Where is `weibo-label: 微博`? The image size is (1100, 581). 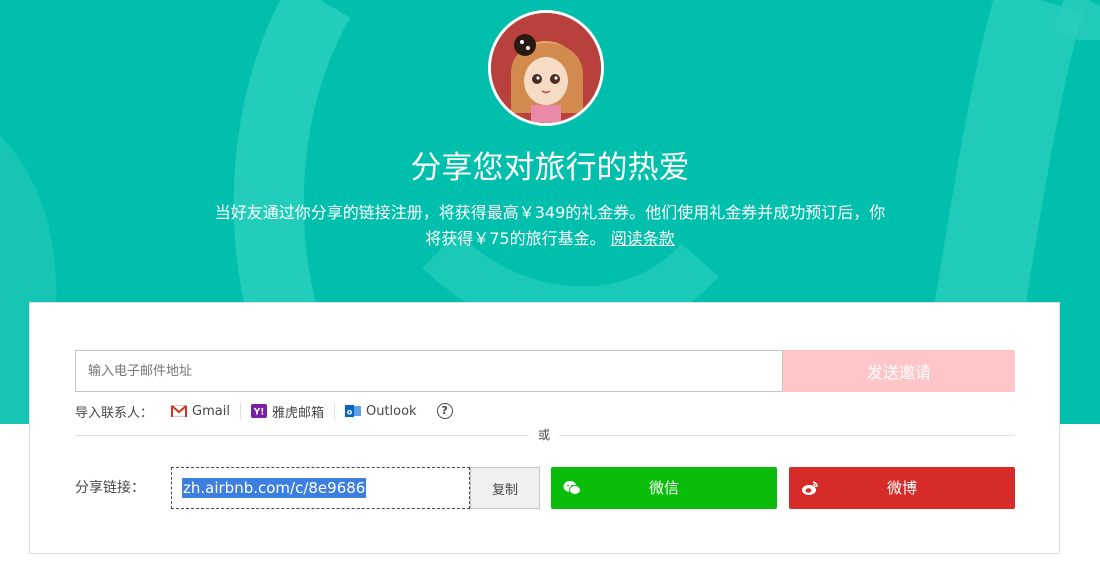 weibo-label: 微博 is located at coordinates (901, 488).